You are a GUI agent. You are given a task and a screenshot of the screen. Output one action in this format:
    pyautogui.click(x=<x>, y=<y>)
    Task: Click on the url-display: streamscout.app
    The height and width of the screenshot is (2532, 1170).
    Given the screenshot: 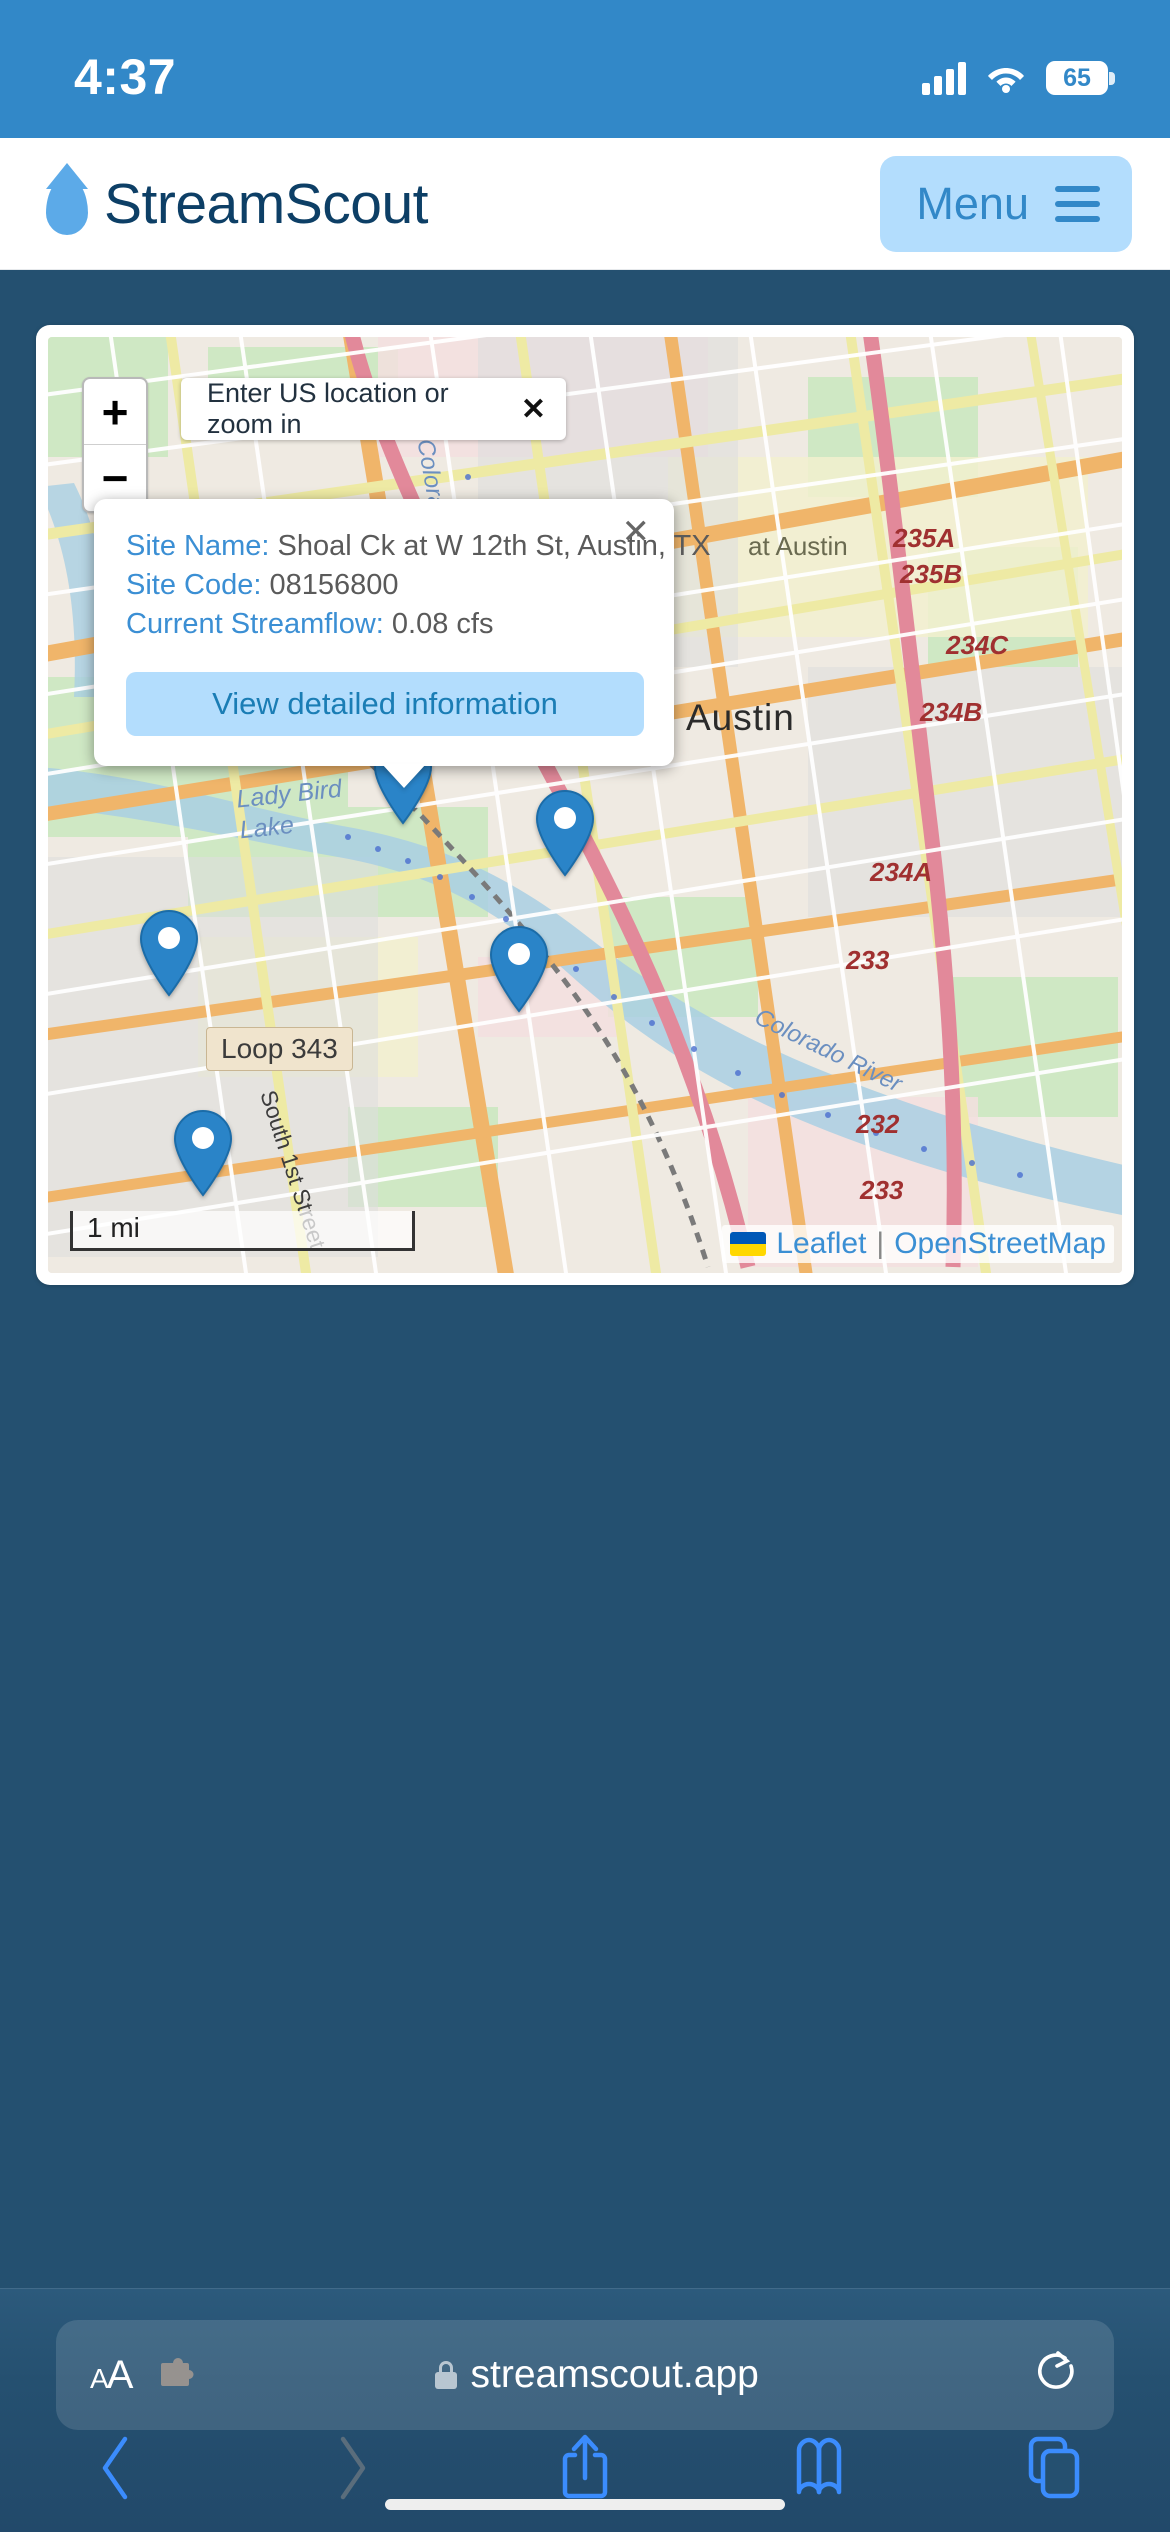 What is the action you would take?
    pyautogui.click(x=596, y=2375)
    